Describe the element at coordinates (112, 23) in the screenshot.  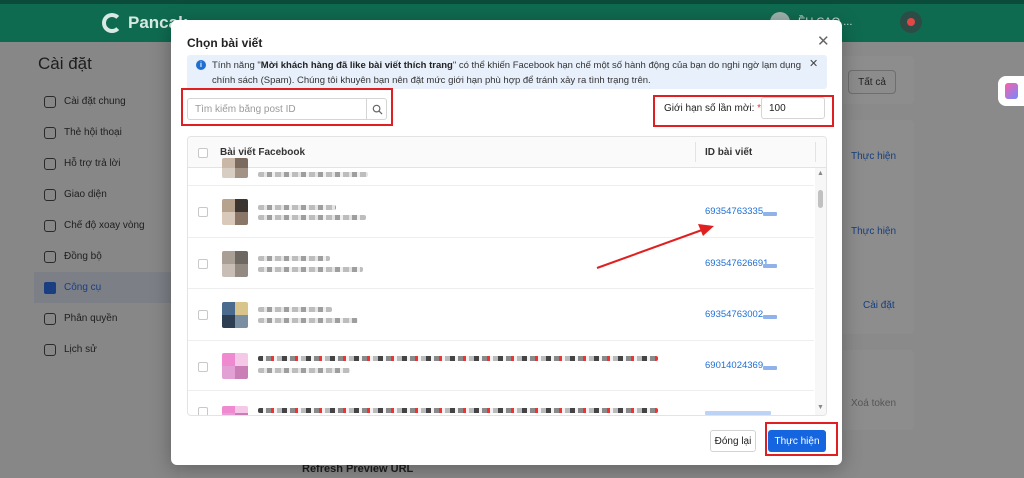
I see `logo-icon` at that location.